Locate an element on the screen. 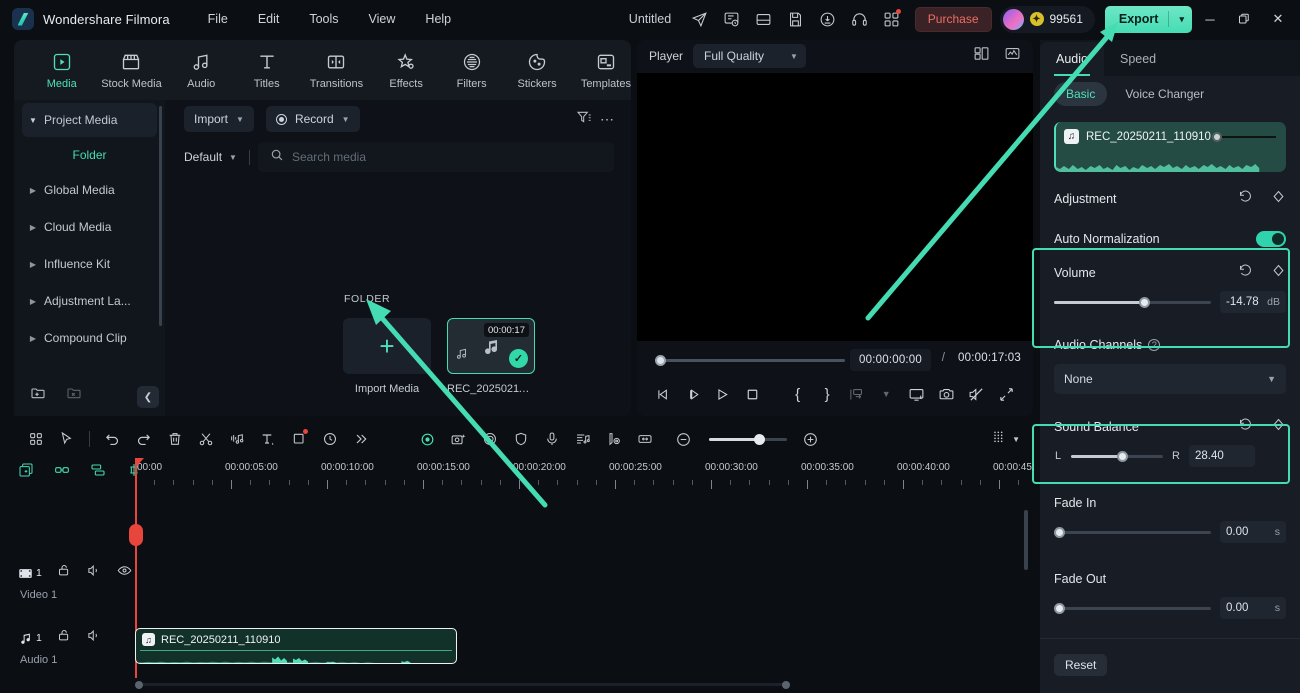 The width and height of the screenshot is (1300, 693). group-clips-icon is located at coordinates (98, 472).